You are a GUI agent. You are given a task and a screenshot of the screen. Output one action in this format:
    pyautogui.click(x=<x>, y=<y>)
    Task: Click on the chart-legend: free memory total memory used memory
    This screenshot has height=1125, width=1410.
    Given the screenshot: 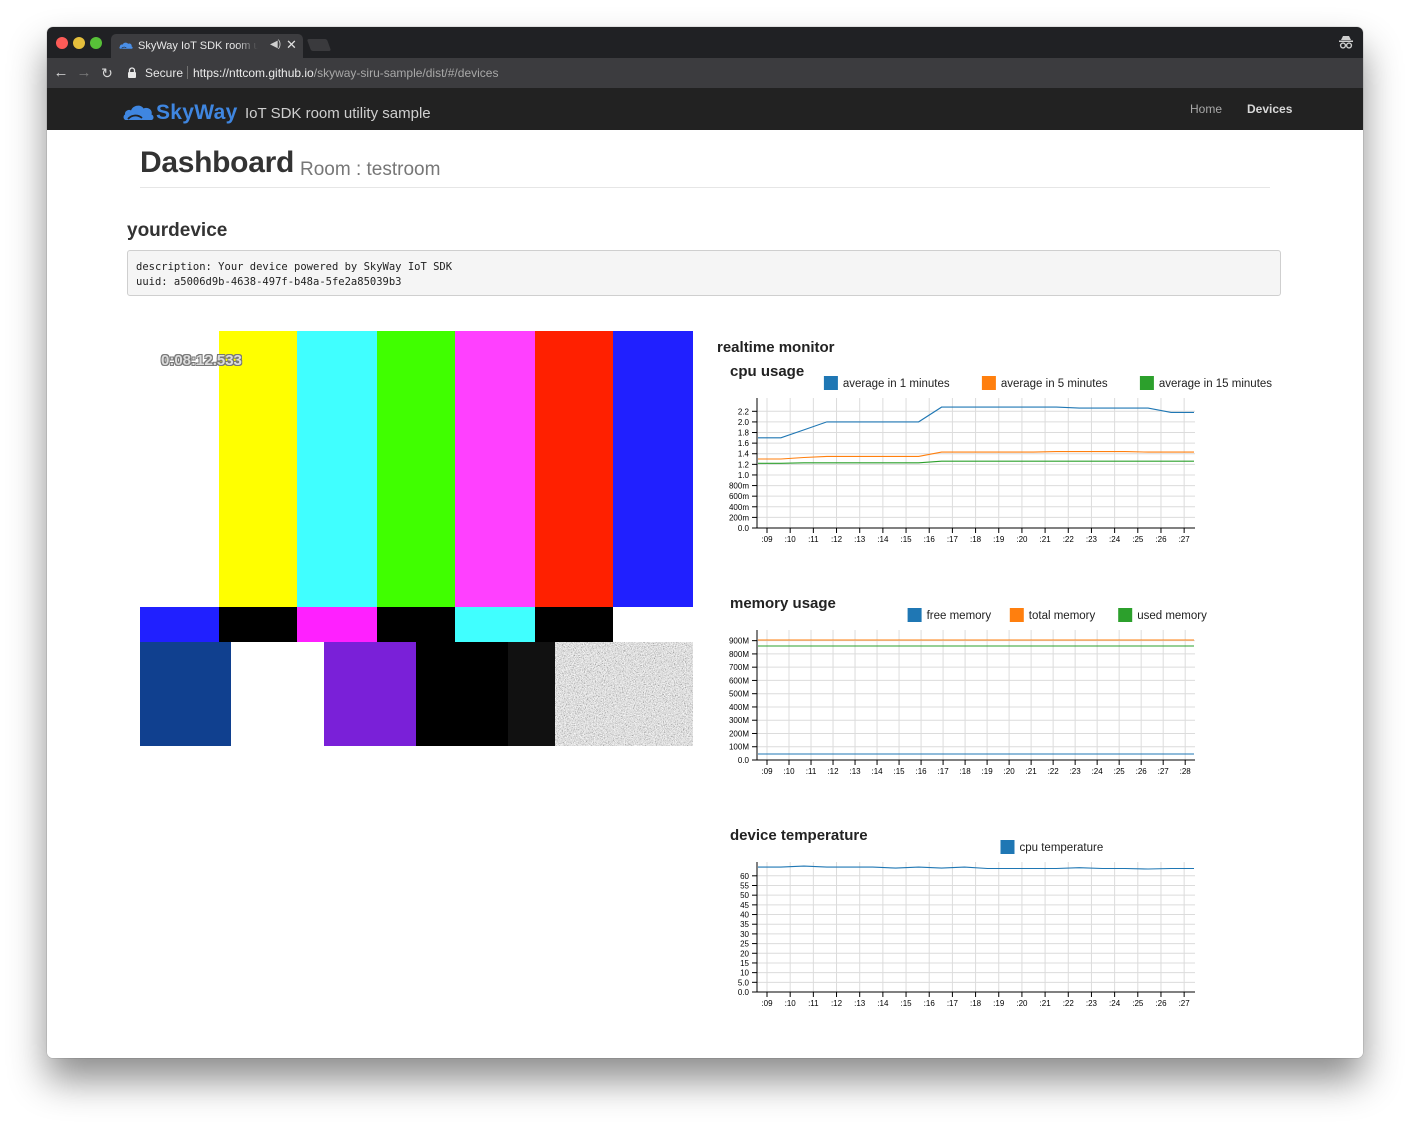 What is the action you would take?
    pyautogui.click(x=1057, y=615)
    